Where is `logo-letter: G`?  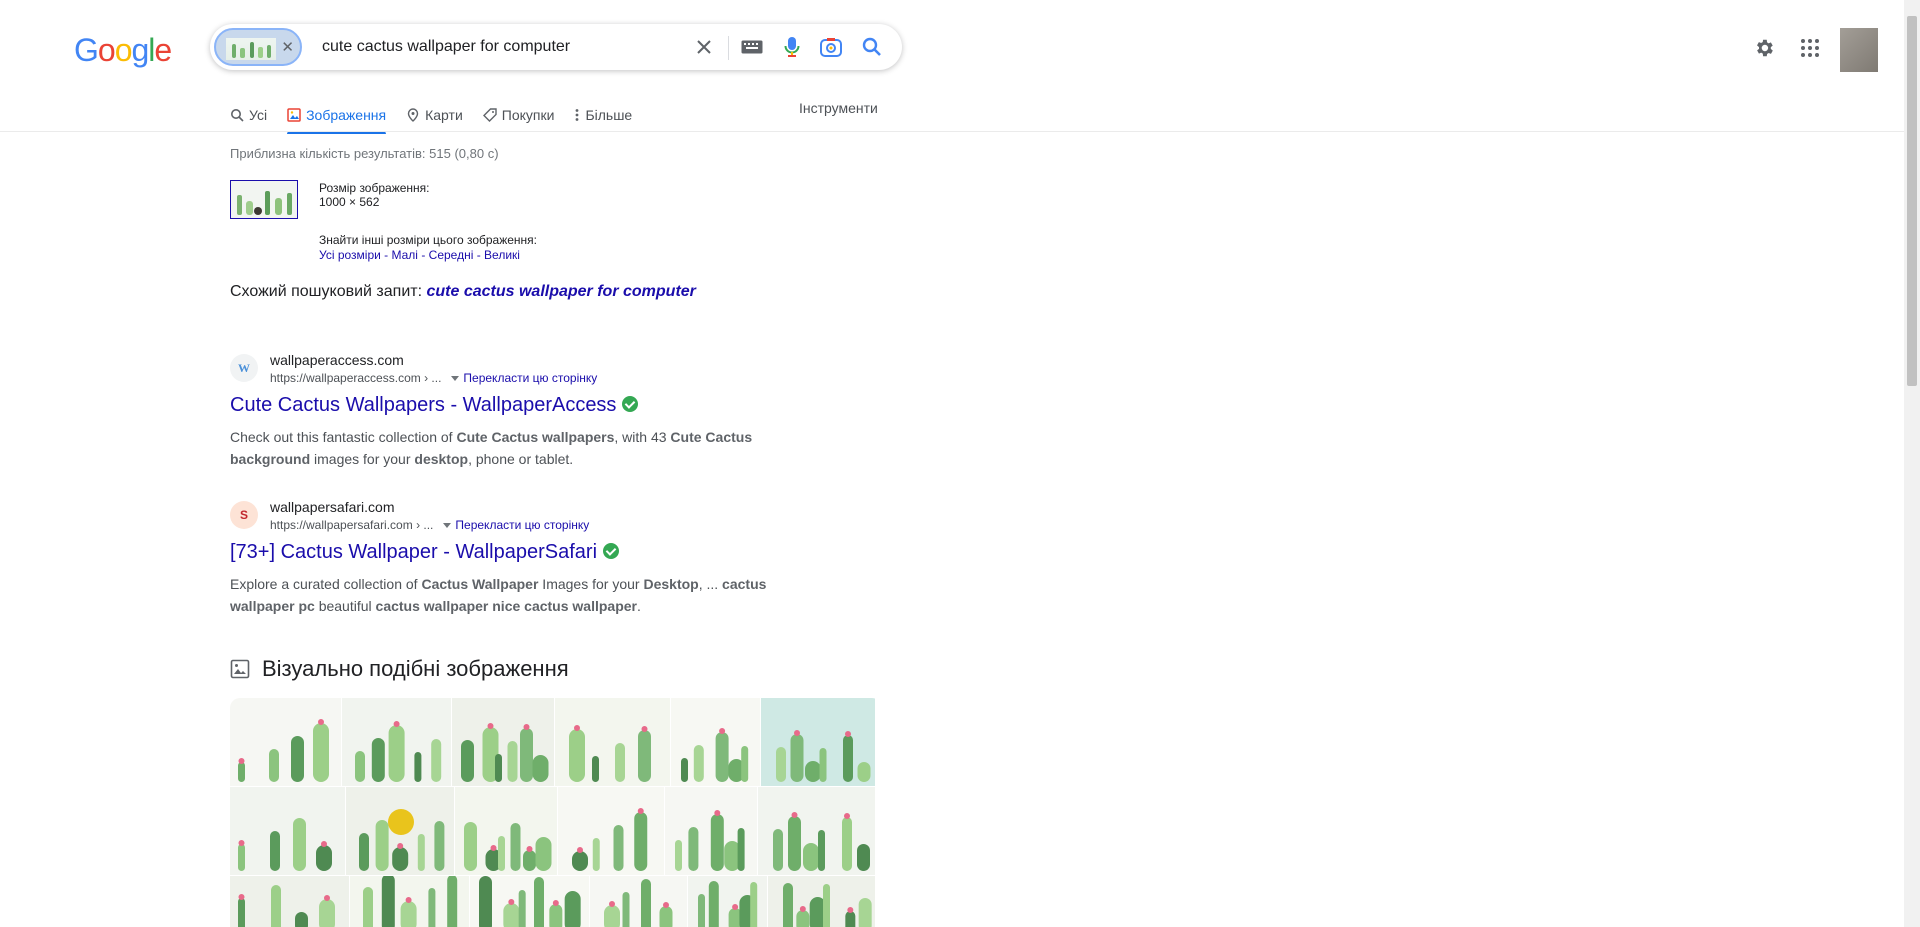
logo-letter: G is located at coordinates (86, 50).